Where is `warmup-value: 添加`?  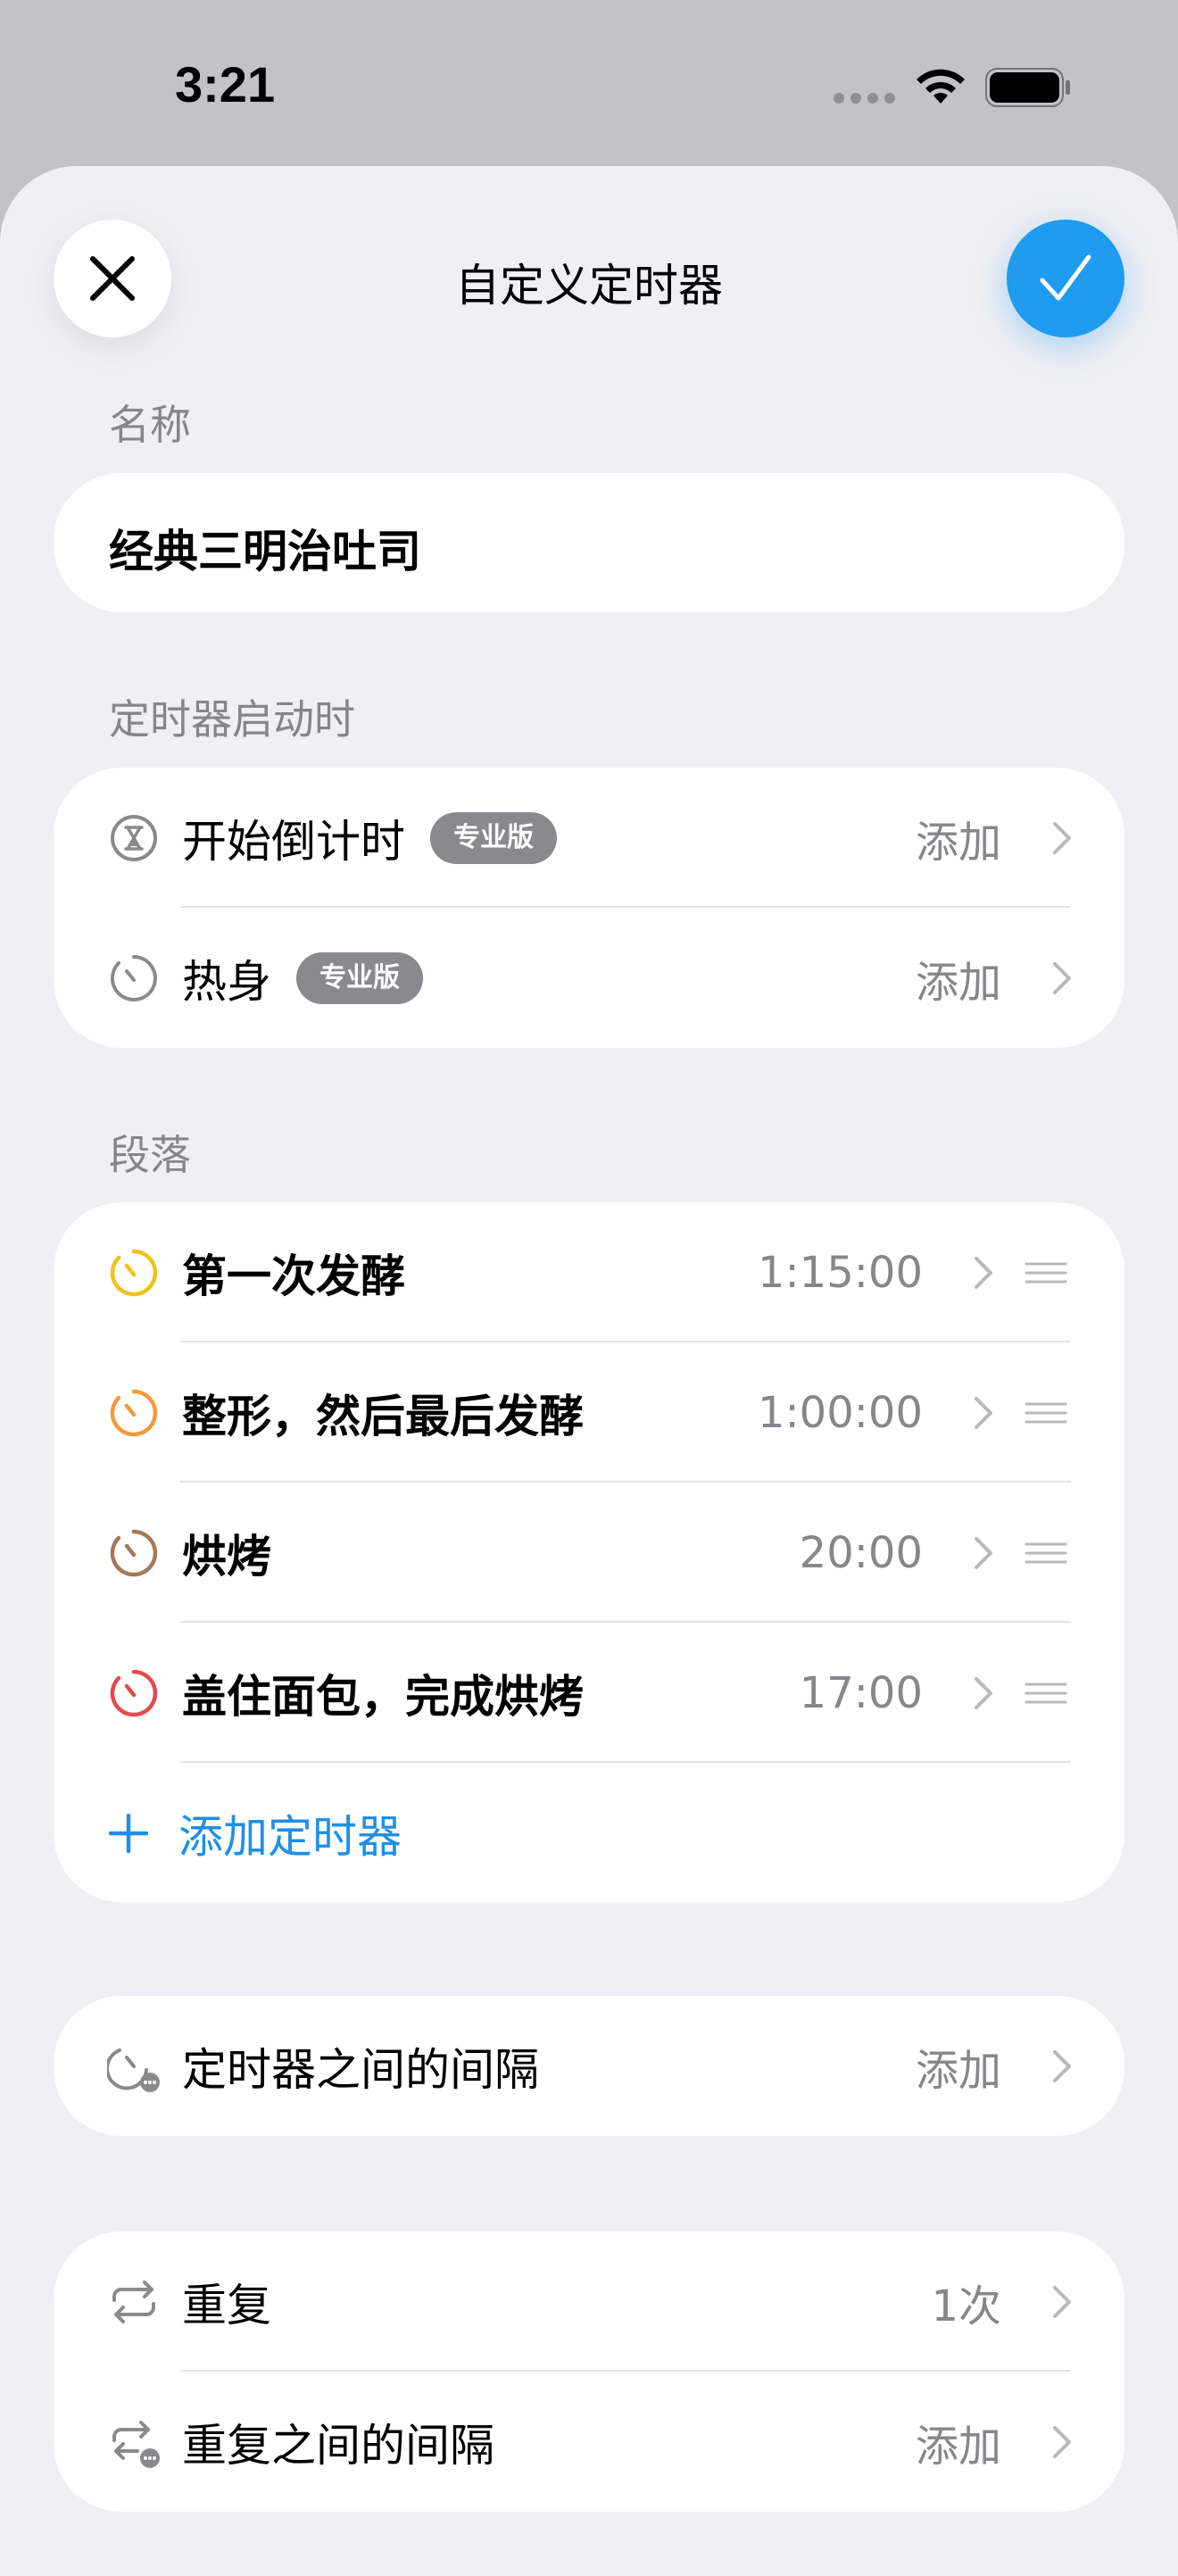
warmup-value: 添加 is located at coordinates (958, 983).